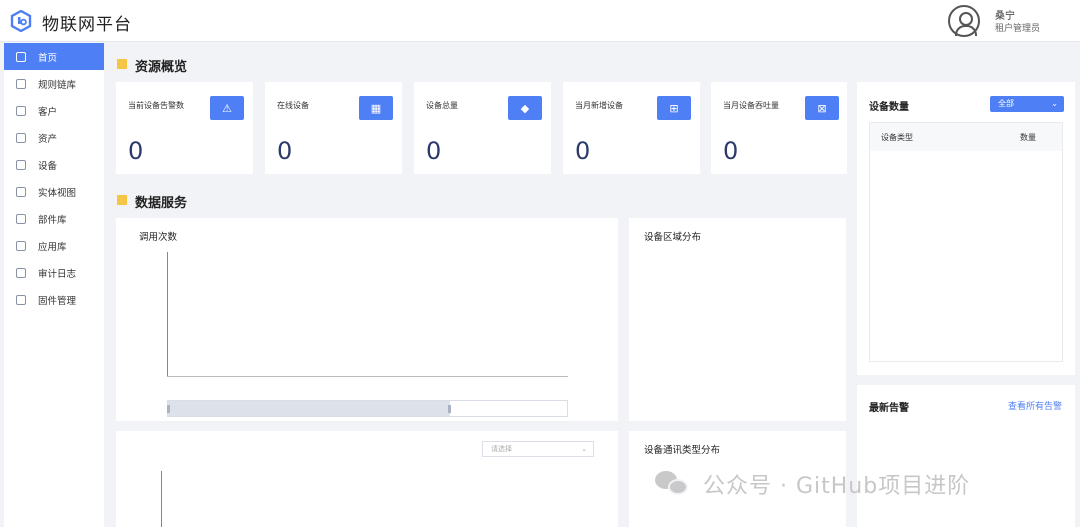 The height and width of the screenshot is (527, 1080). What do you see at coordinates (57, 193) in the screenshot?
I see `sidebar-item-label: 实体视图` at bounding box center [57, 193].